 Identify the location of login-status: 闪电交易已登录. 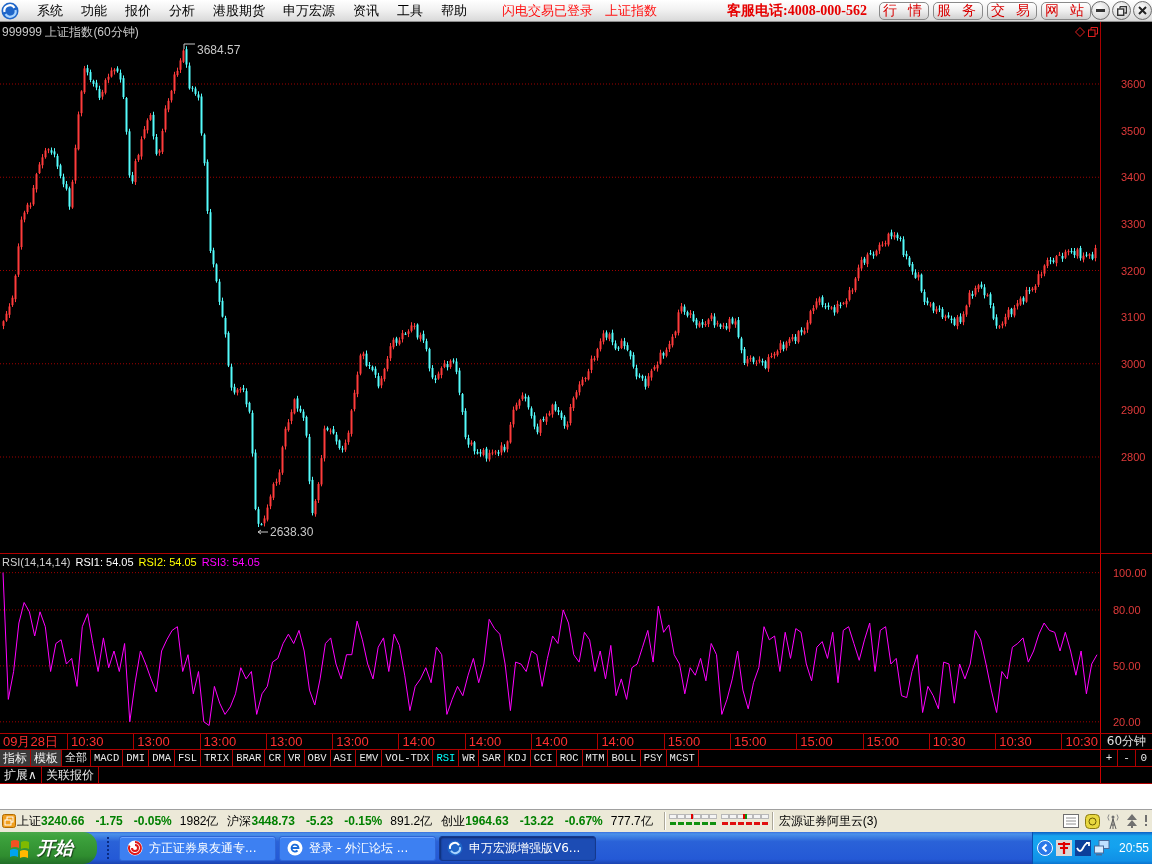
(547, 10).